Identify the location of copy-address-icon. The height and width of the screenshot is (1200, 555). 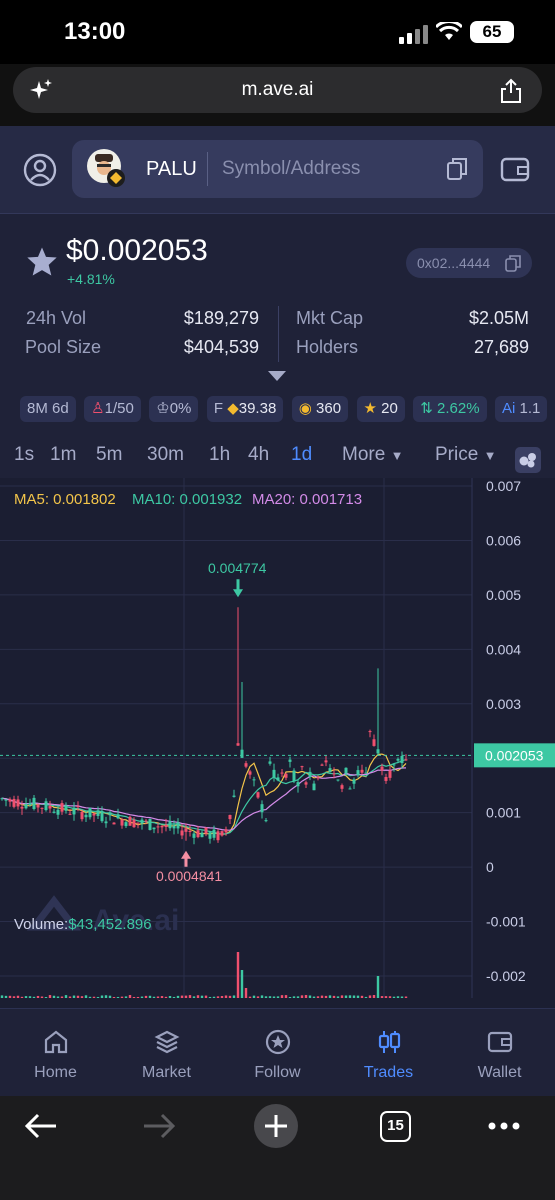
(513, 263).